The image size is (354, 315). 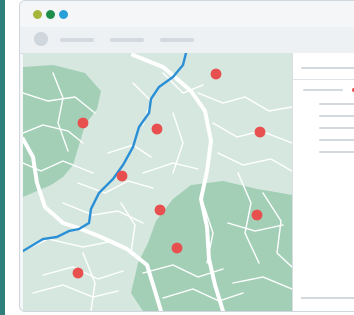 What do you see at coordinates (37, 14) in the screenshot?
I see `window-control-olive` at bounding box center [37, 14].